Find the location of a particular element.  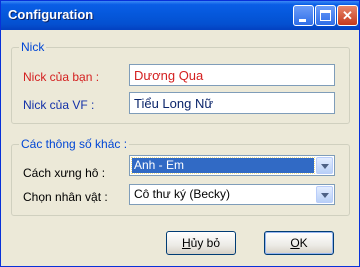

your-nick-label: Nick của bạn : is located at coordinates (61, 77).